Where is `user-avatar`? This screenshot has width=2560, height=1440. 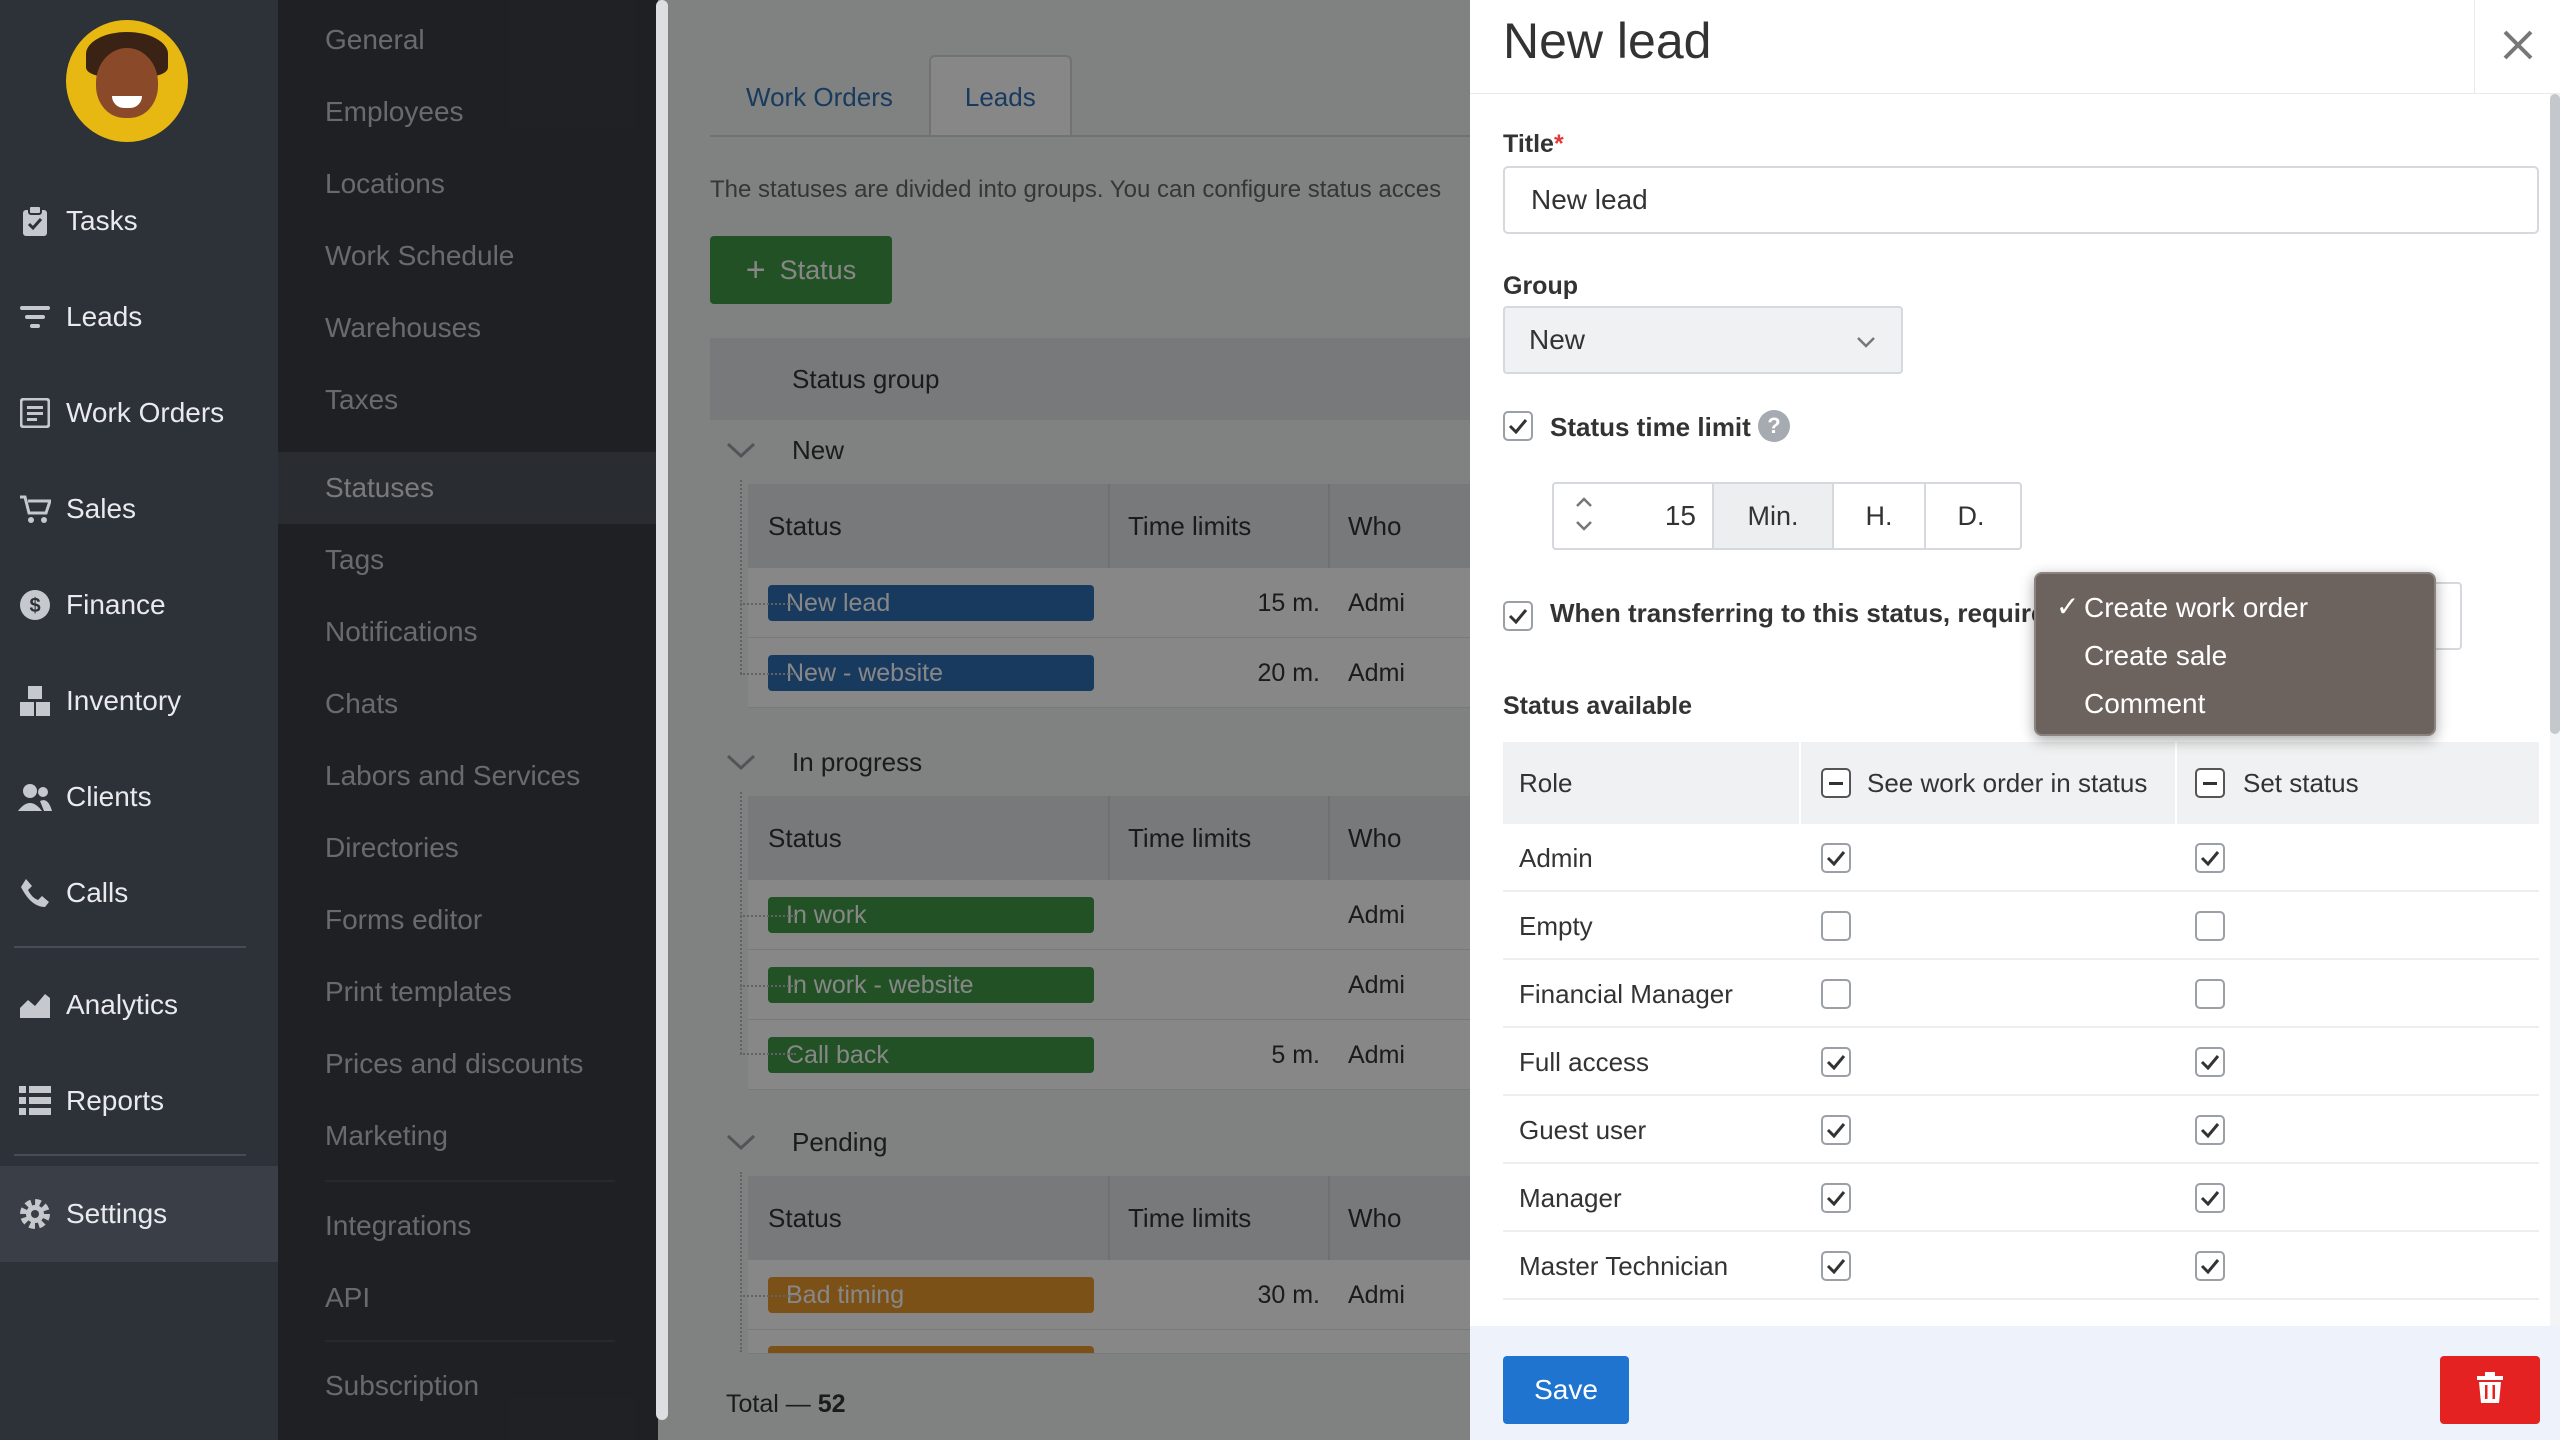 user-avatar is located at coordinates (127, 81).